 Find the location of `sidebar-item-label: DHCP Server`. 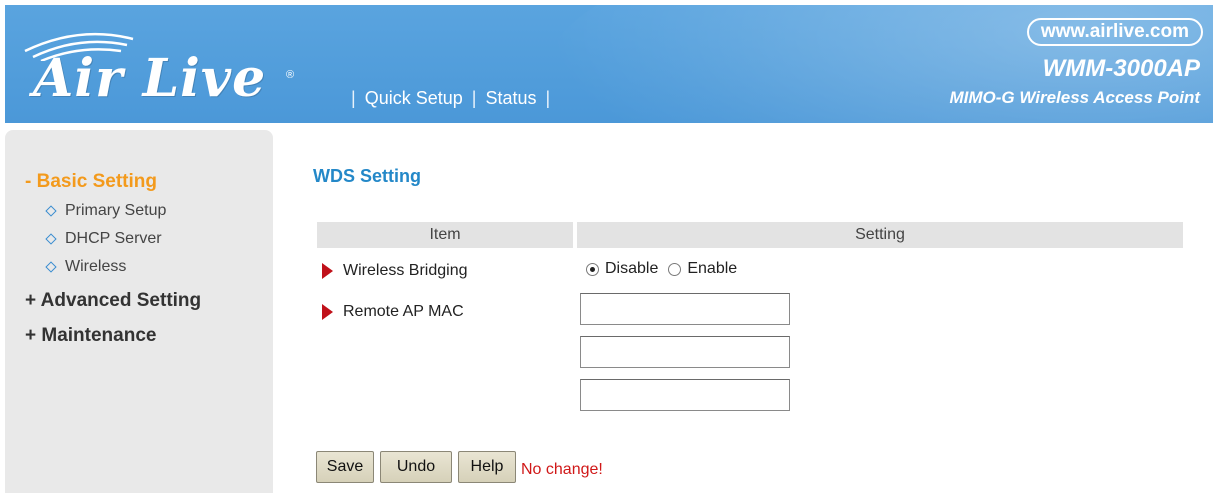

sidebar-item-label: DHCP Server is located at coordinates (113, 238).